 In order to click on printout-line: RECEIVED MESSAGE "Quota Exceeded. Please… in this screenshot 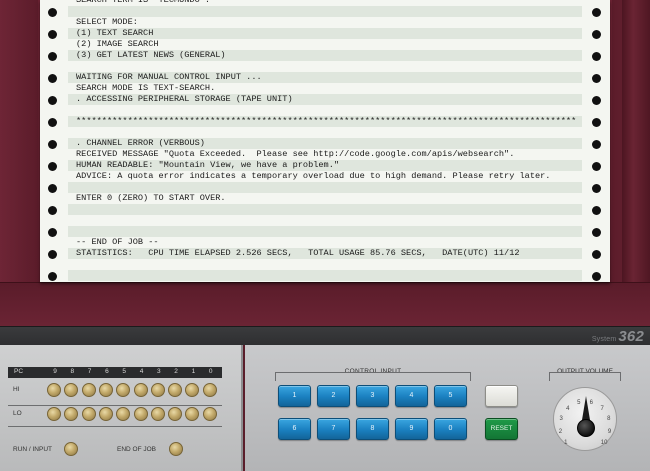, I will do `click(295, 154)`.